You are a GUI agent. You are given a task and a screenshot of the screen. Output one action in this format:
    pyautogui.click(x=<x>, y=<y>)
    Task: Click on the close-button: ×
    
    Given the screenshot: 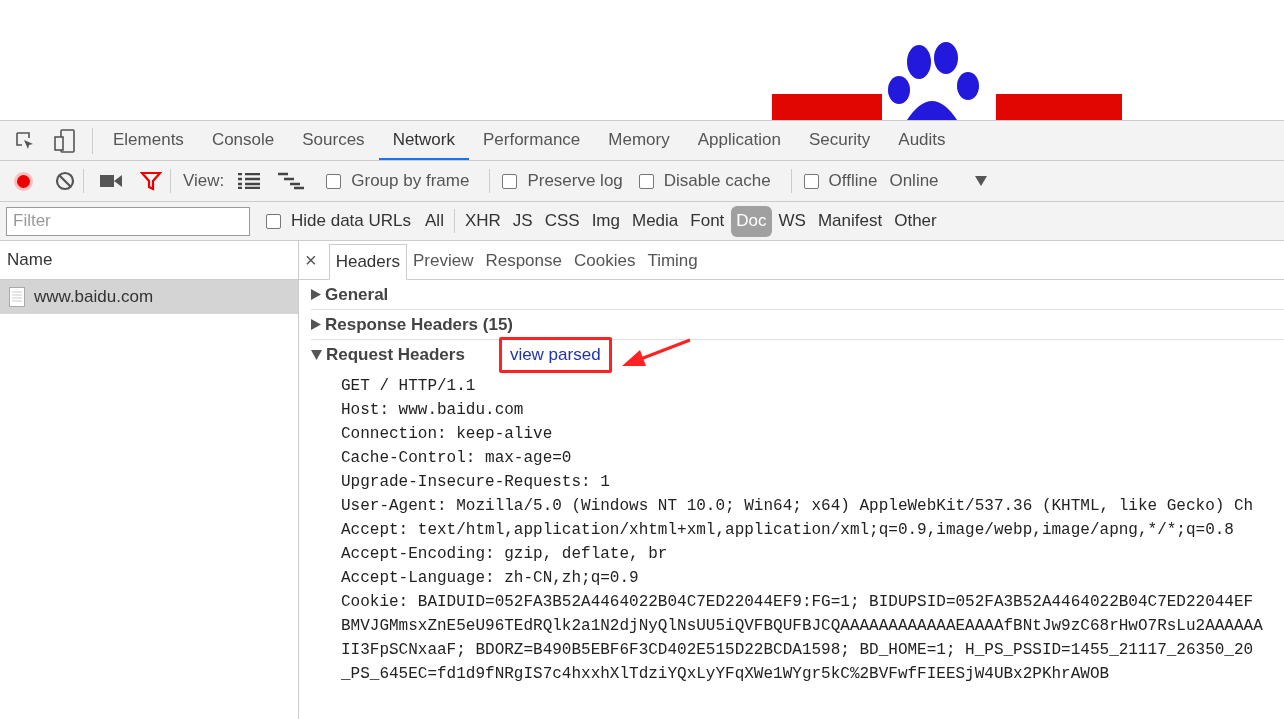 What is the action you would take?
    pyautogui.click(x=311, y=260)
    